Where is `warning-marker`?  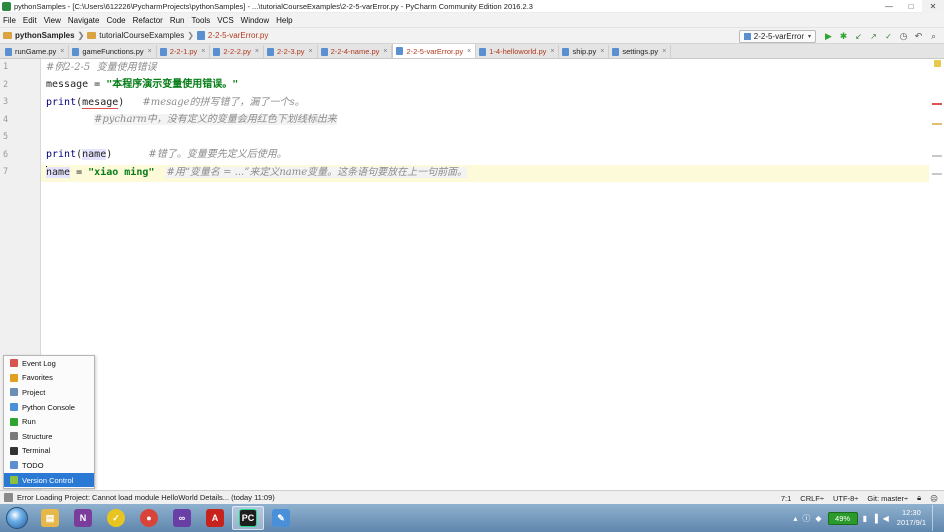
warning-marker is located at coordinates (937, 124).